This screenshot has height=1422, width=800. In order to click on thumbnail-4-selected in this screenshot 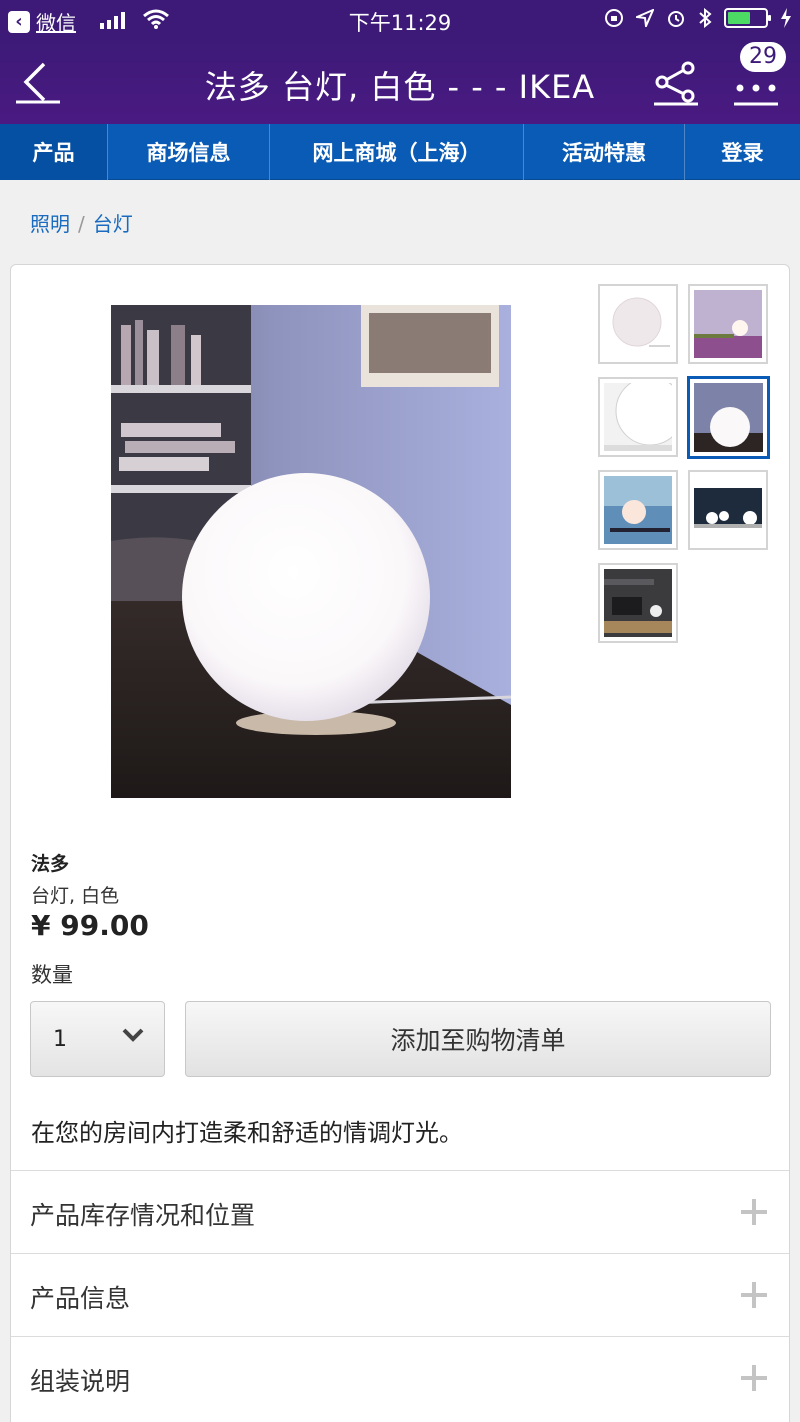, I will do `click(728, 417)`.